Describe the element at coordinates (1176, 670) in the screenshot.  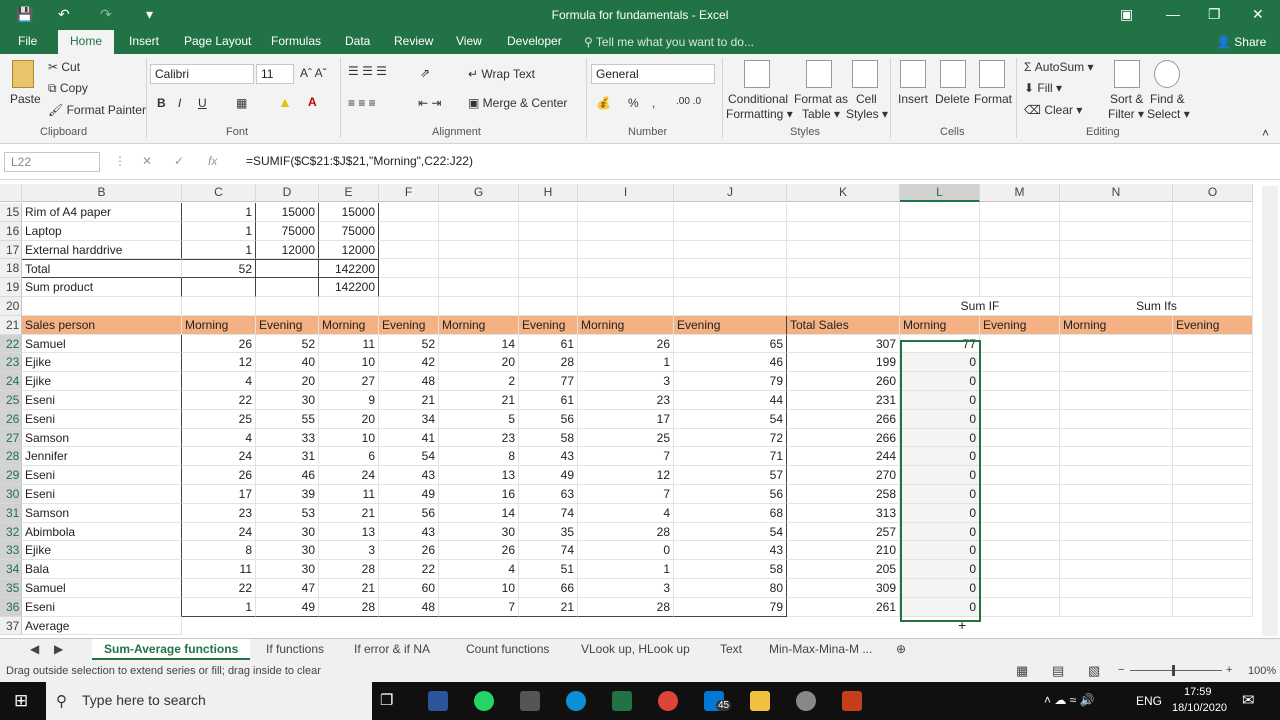
I see `zoom-slider` at that location.